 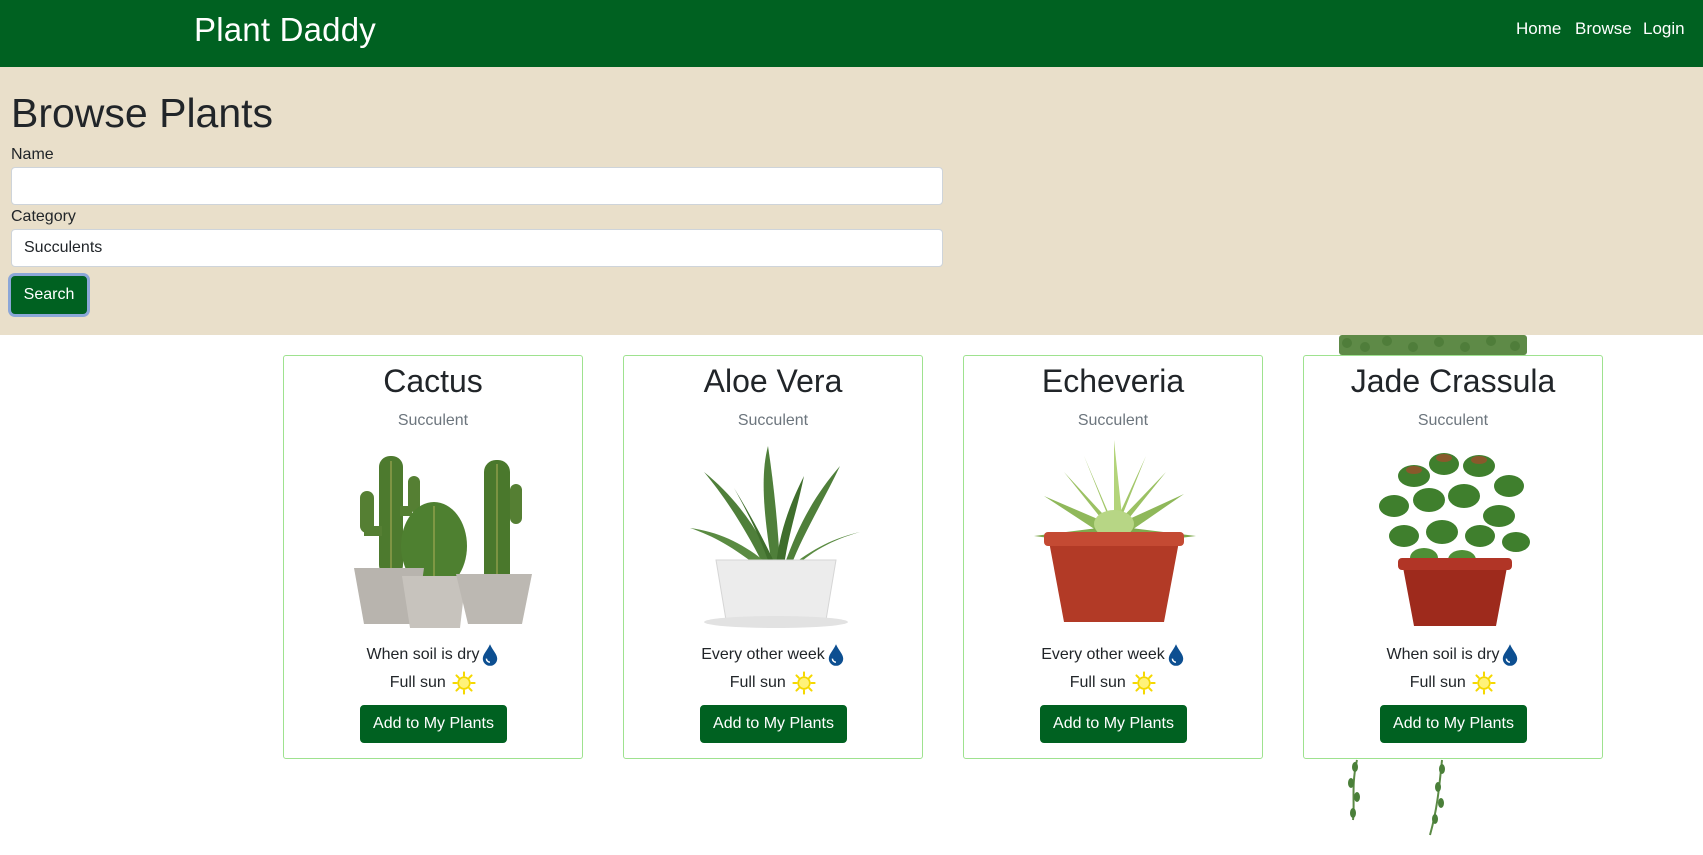 What do you see at coordinates (1454, 539) in the screenshot?
I see `jade-crassula-image` at bounding box center [1454, 539].